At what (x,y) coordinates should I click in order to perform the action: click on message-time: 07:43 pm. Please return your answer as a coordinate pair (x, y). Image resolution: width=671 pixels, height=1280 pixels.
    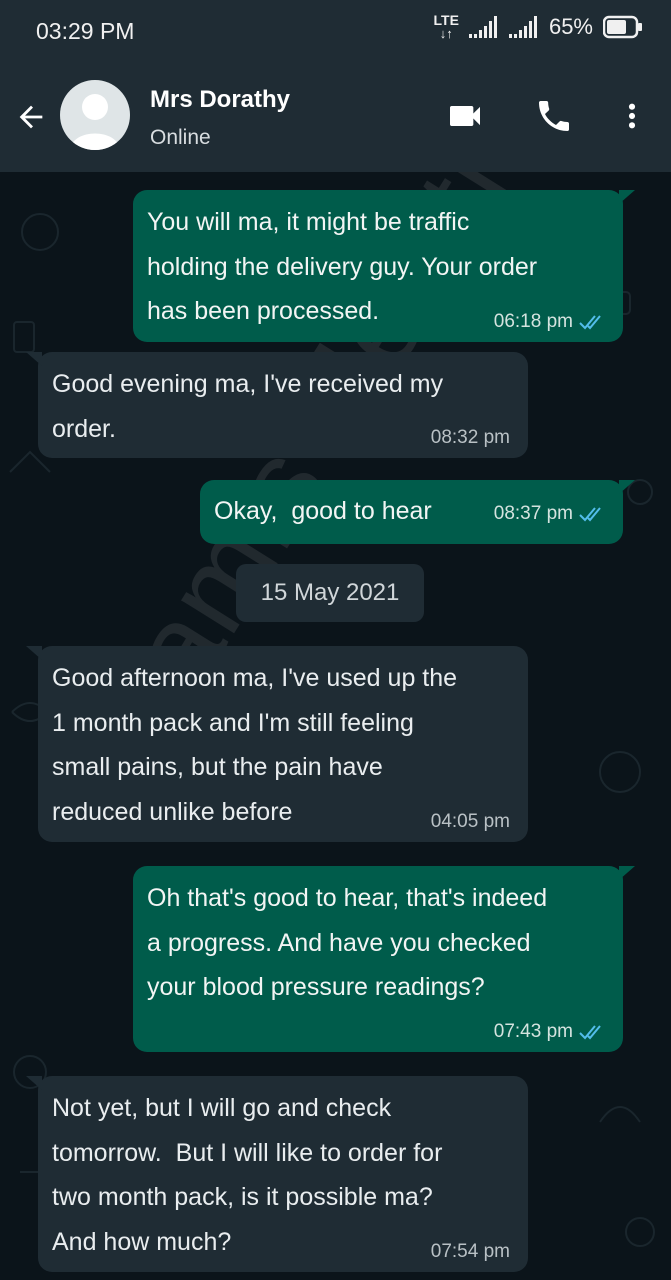
    Looking at the image, I should click on (533, 1031).